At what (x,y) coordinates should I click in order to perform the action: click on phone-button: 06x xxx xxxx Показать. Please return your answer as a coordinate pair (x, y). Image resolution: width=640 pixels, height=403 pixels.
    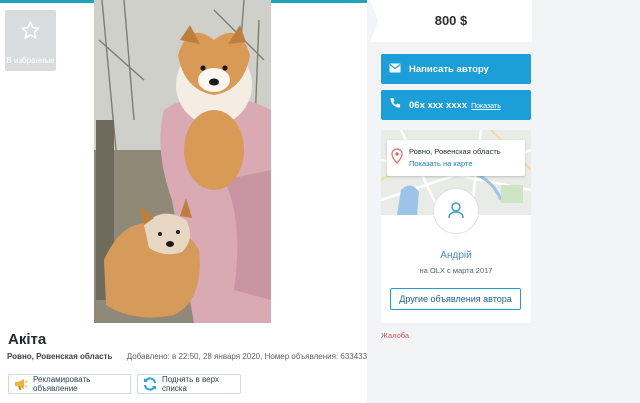
    Looking at the image, I should click on (456, 105).